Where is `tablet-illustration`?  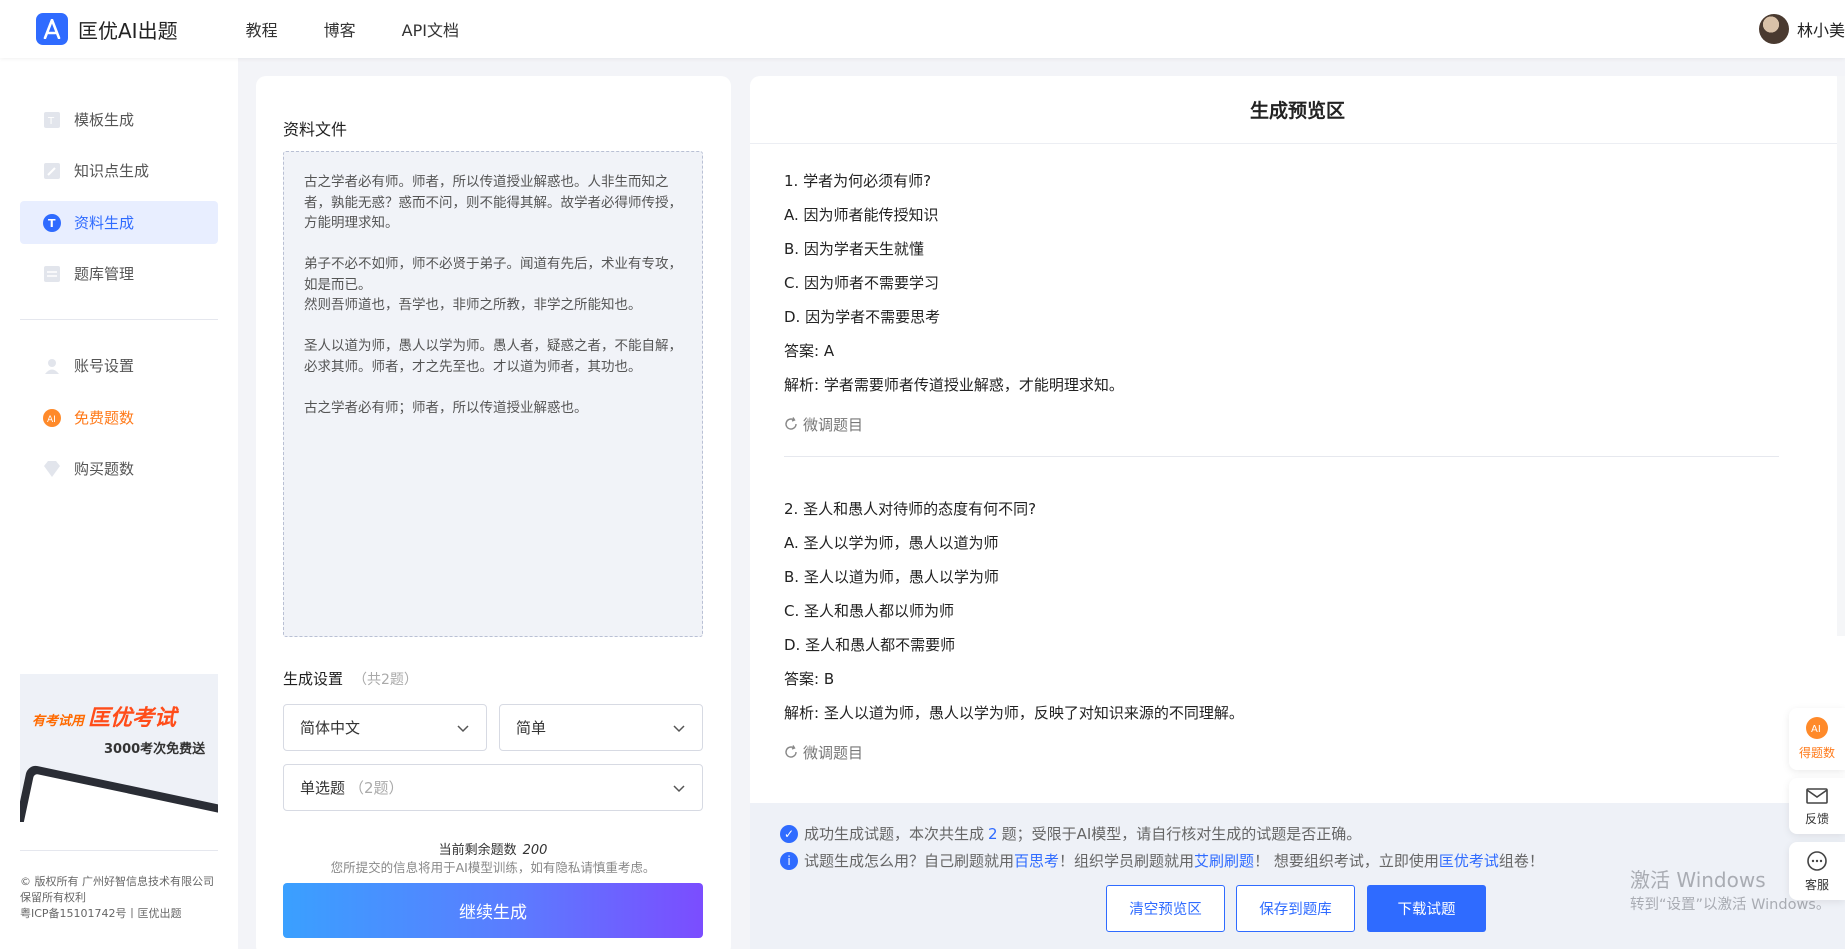
tablet-illustration is located at coordinates (119, 793).